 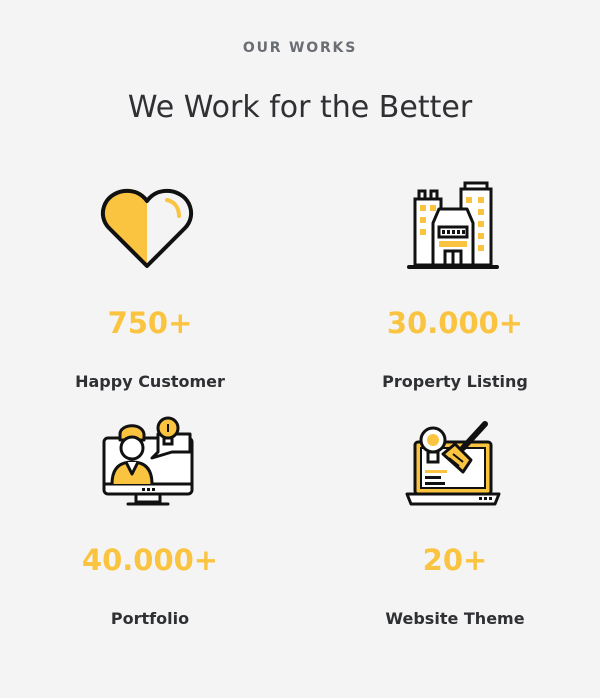 What do you see at coordinates (150, 618) in the screenshot?
I see `stat-label: Portfolio` at bounding box center [150, 618].